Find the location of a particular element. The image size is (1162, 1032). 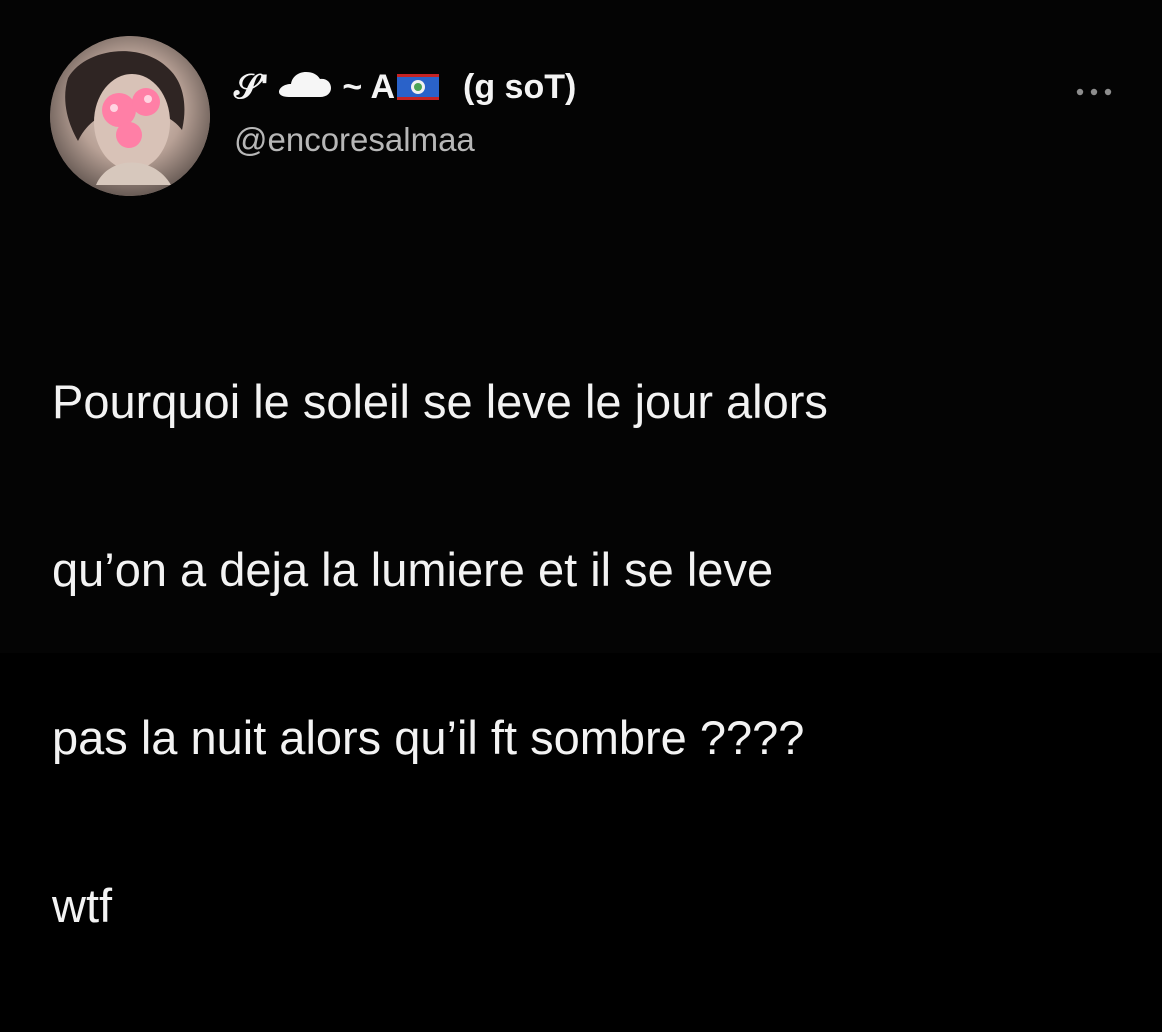

tweet-text-line: Pourquoi le soleil se leve le jour alors is located at coordinates (440, 401).